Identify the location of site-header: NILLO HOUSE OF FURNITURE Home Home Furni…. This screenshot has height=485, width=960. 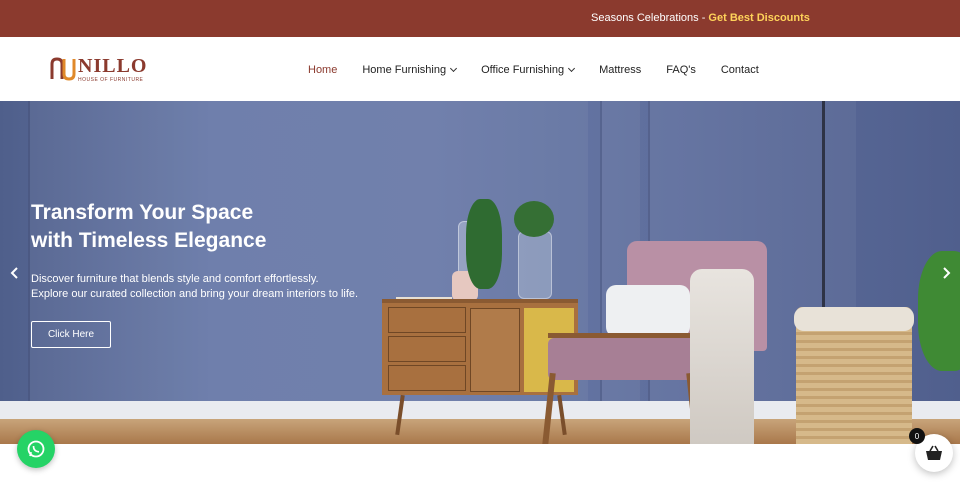
(480, 69).